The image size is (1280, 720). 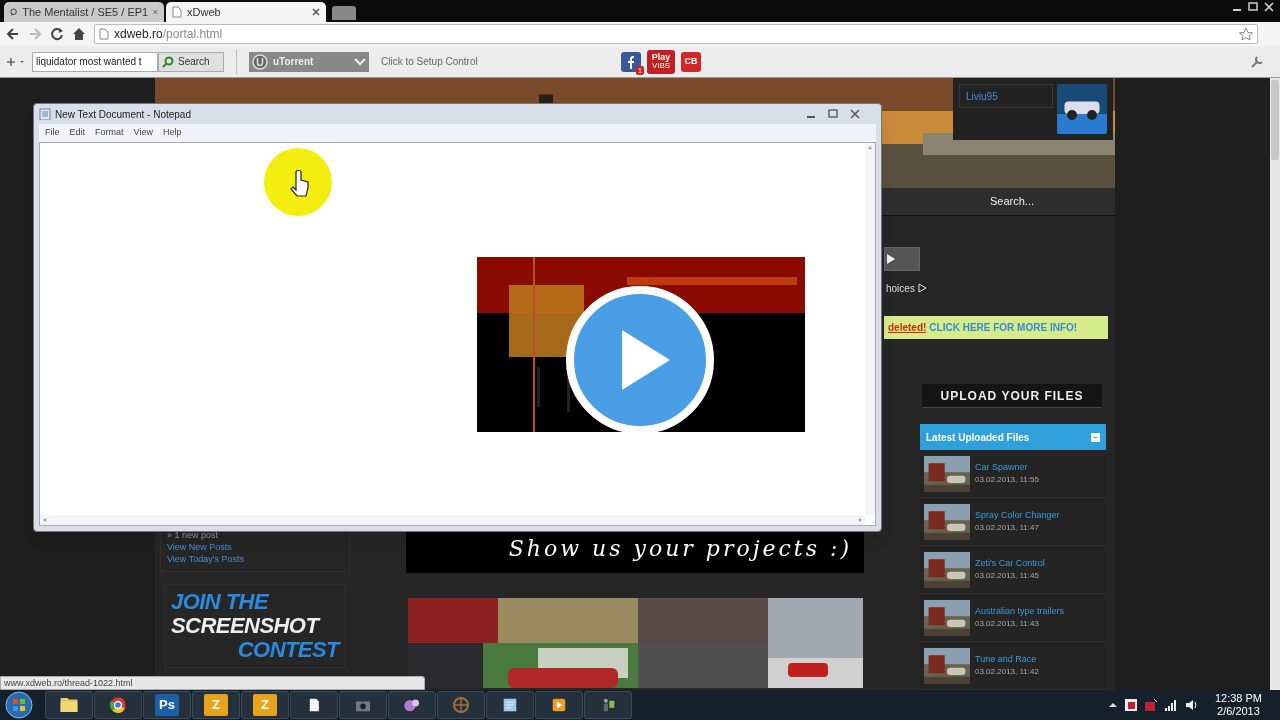 What do you see at coordinates (258, 559) in the screenshot?
I see `forum-link: View Today's Posts` at bounding box center [258, 559].